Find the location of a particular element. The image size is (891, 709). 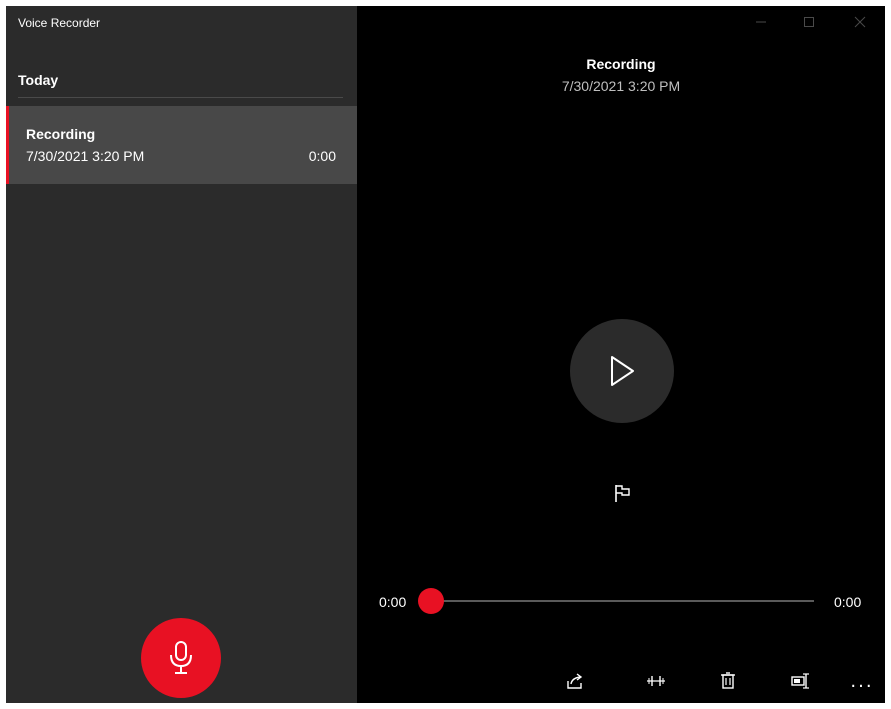

now-playing-title: Recording is located at coordinates (621, 64).